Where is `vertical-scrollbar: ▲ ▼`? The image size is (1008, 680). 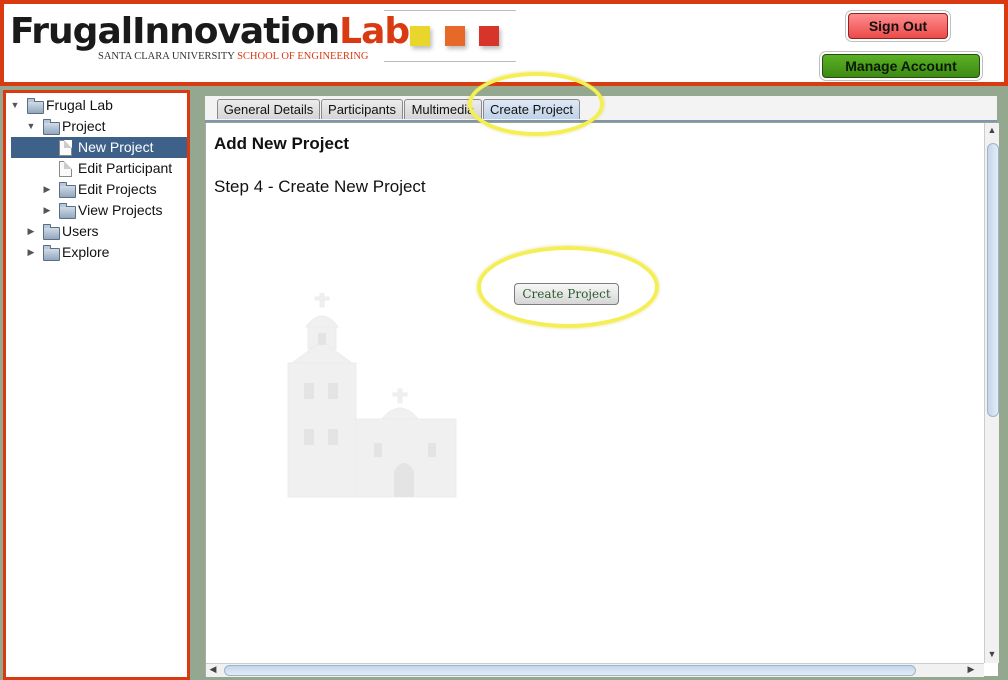 vertical-scrollbar: ▲ ▼ is located at coordinates (991, 393).